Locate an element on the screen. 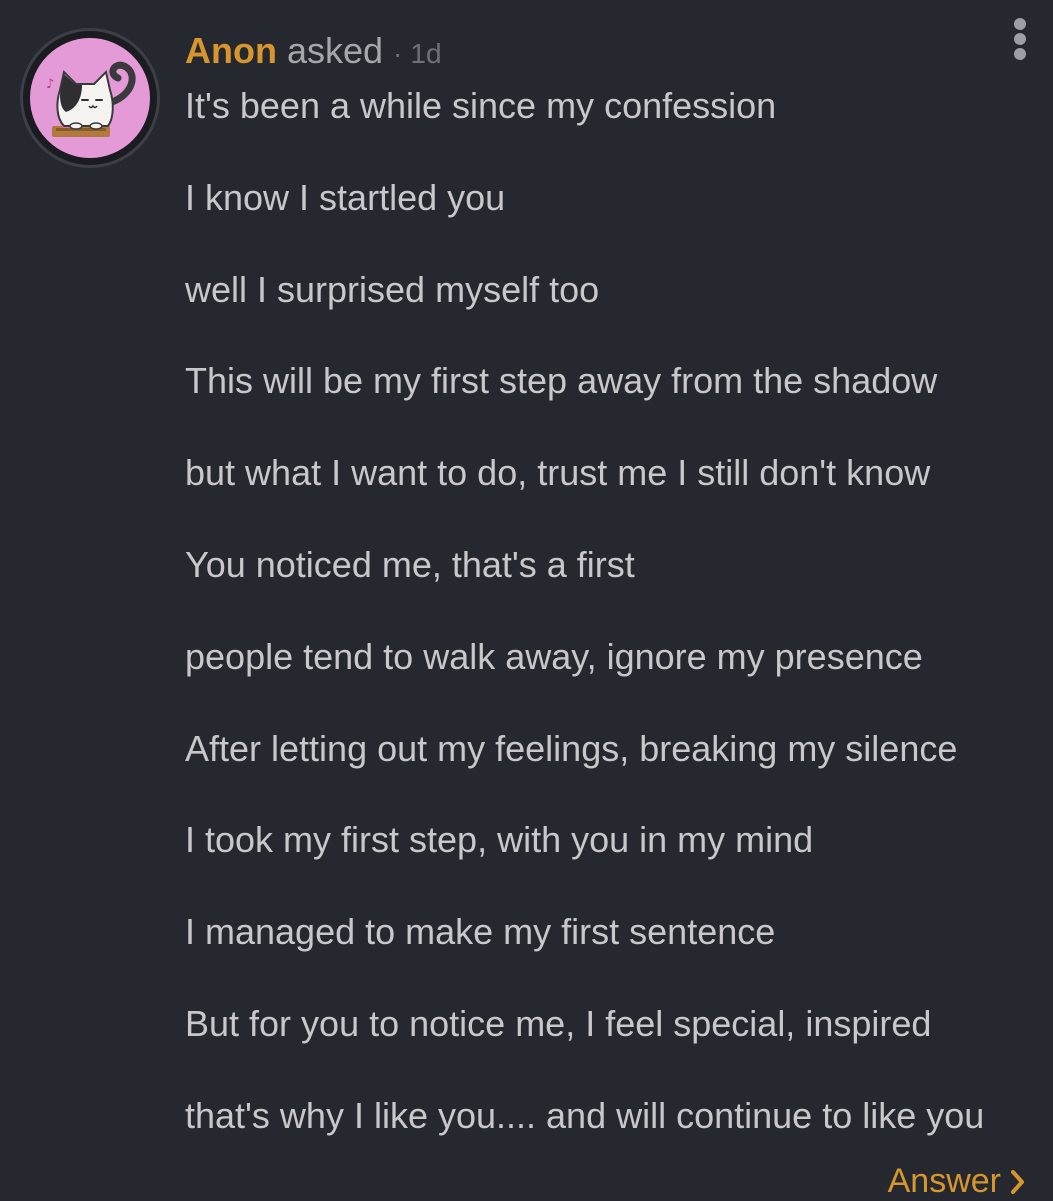 Image resolution: width=1053 pixels, height=1201 pixels. question-header: Anon asked · 1d is located at coordinates (313, 51).